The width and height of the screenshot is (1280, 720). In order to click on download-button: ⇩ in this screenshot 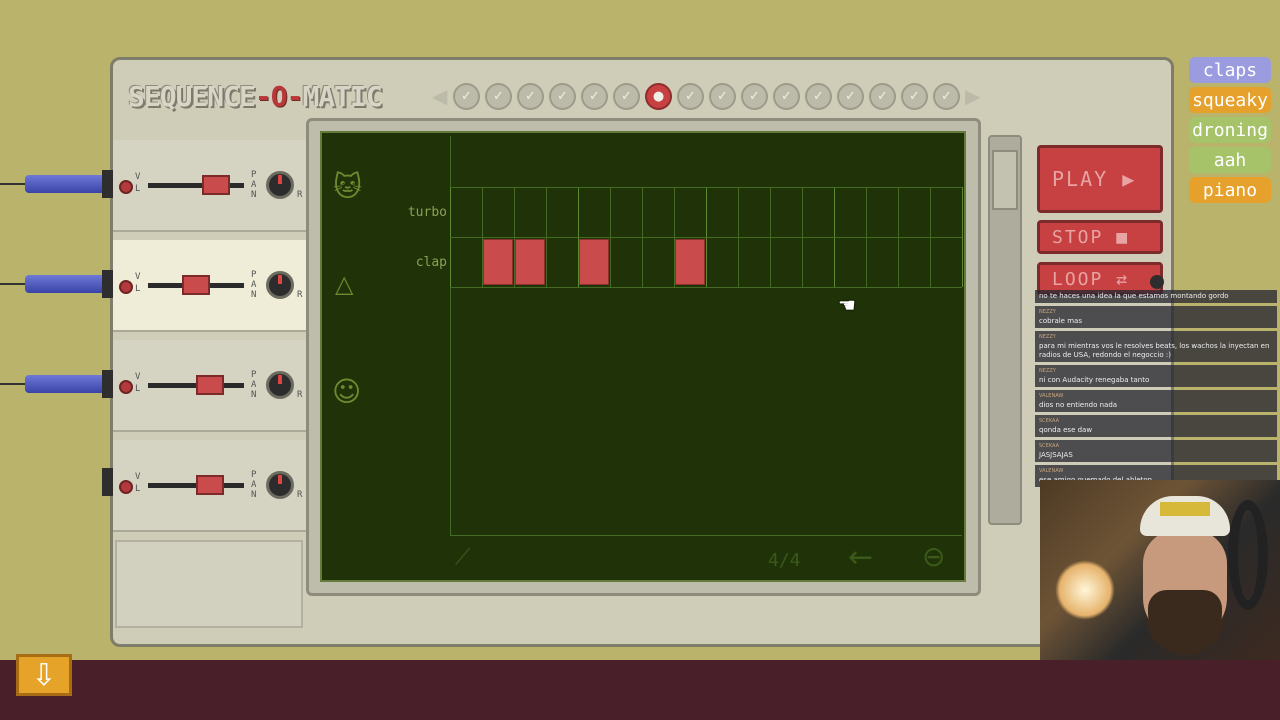, I will do `click(44, 675)`.